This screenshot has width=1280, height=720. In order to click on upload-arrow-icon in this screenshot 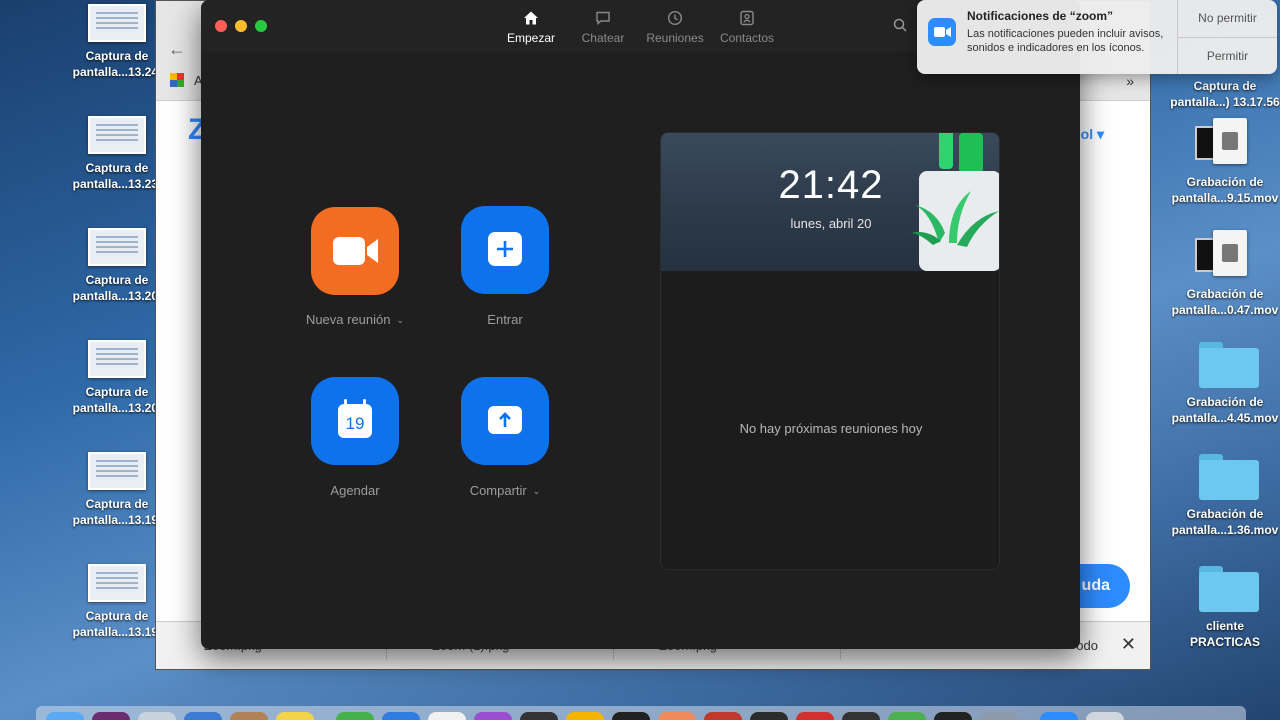, I will do `click(505, 420)`.